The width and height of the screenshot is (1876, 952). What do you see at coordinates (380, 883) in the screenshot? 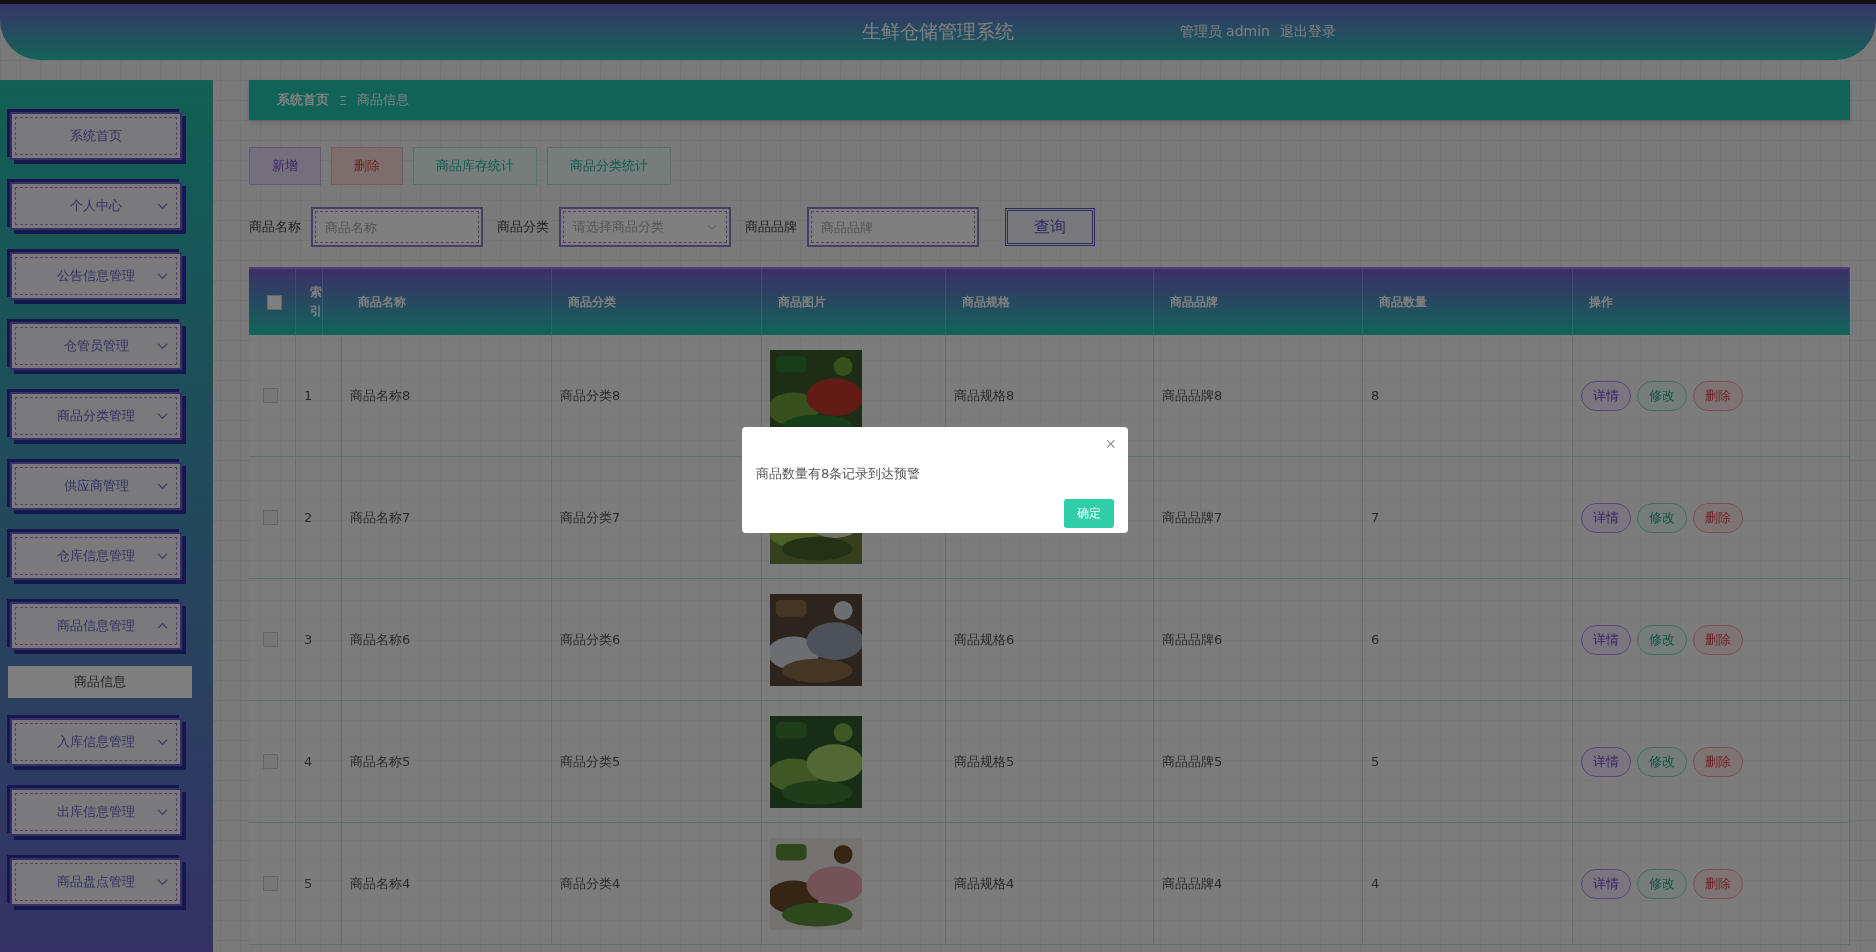
I see `table-cell: 商品名称4` at bounding box center [380, 883].